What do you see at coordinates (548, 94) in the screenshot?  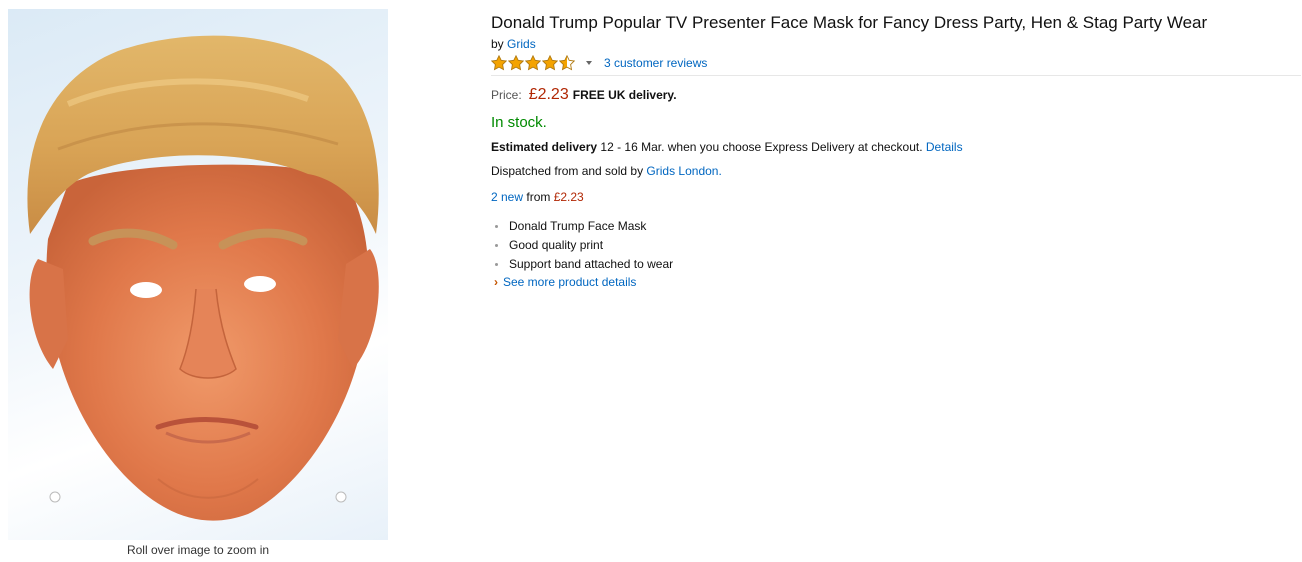 I see `price-value: £2.23` at bounding box center [548, 94].